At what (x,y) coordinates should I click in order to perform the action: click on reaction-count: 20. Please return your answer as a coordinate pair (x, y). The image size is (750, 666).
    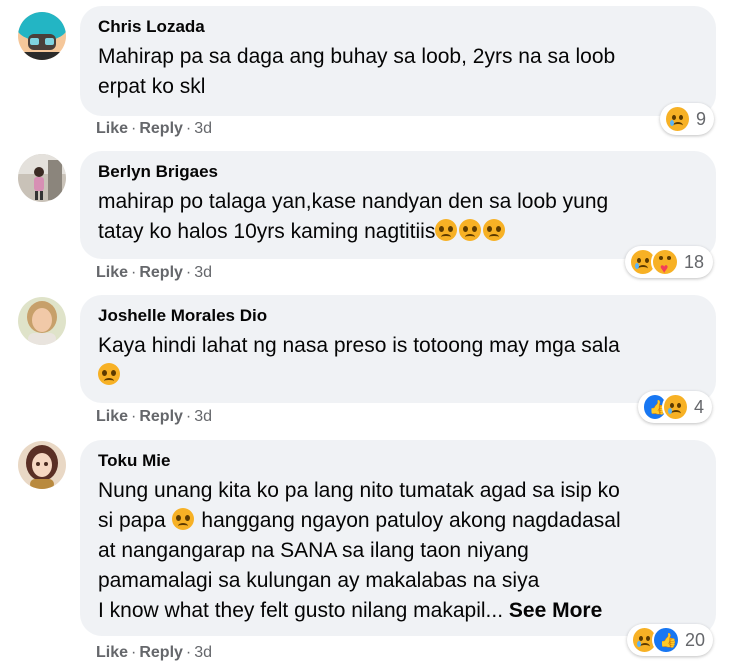
    Looking at the image, I should click on (694, 639).